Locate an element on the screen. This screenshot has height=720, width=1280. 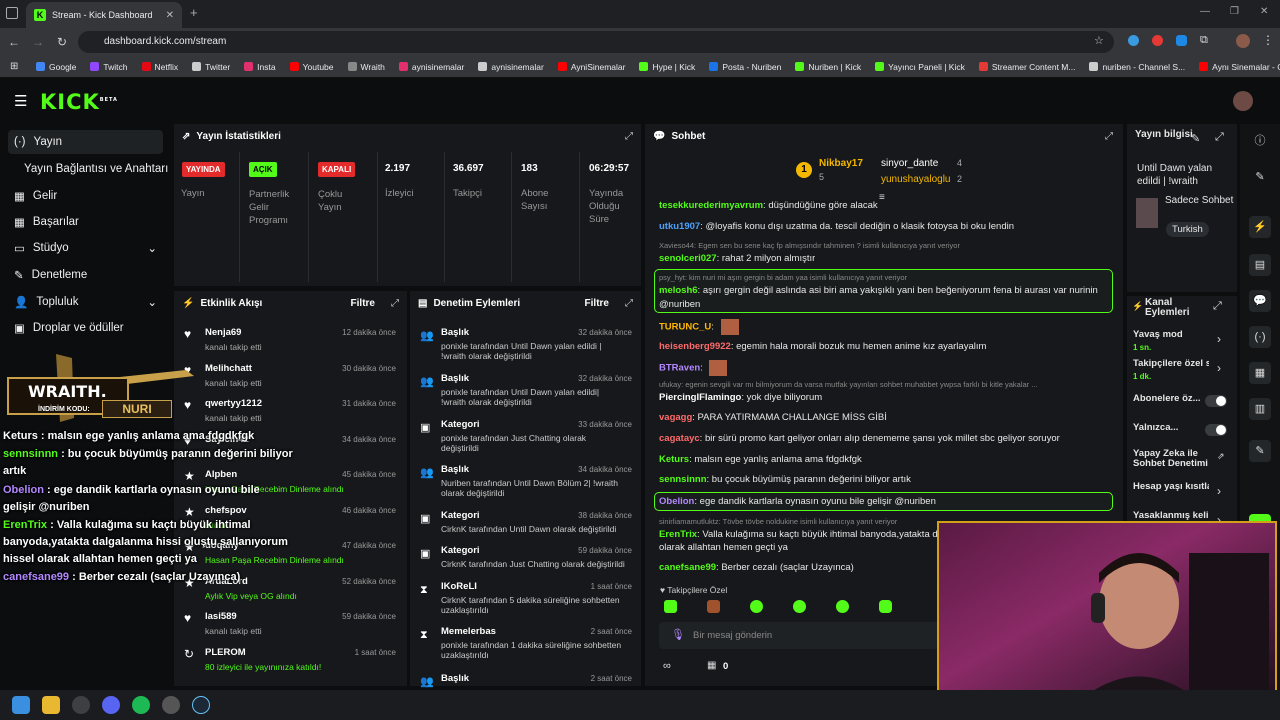
activity-item: ♥ Nenja69 12 dakika önce kanalı takip etti is located at coordinates (290, 341).